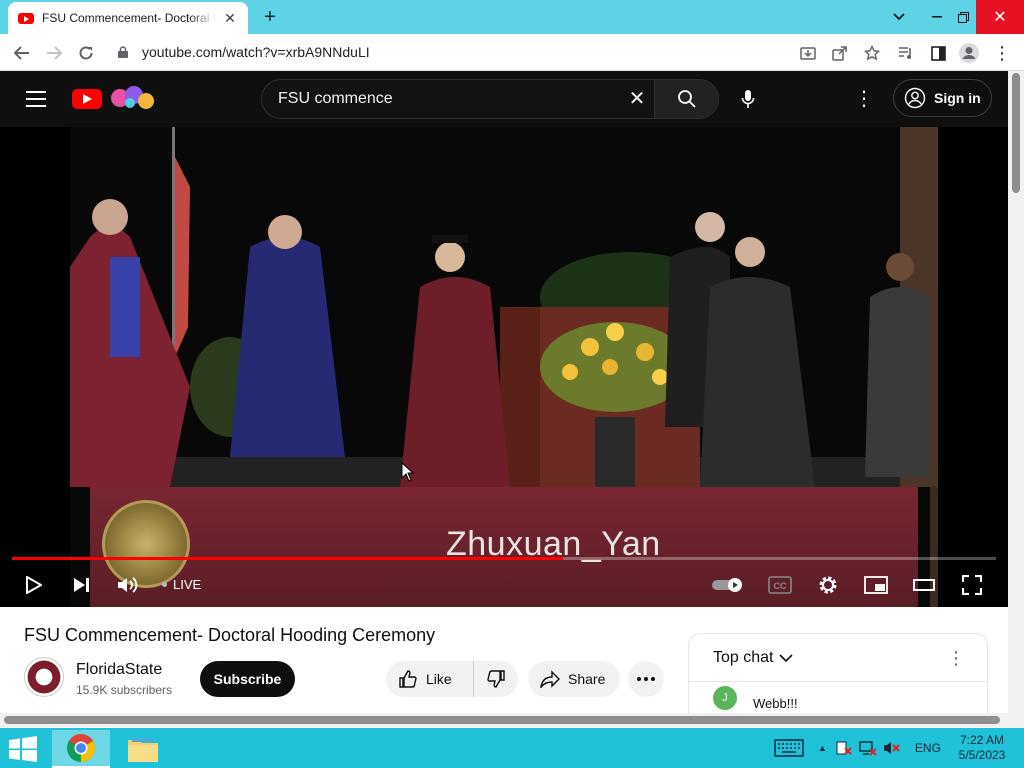 The width and height of the screenshot is (1024, 768). I want to click on share-label: Share, so click(587, 679).